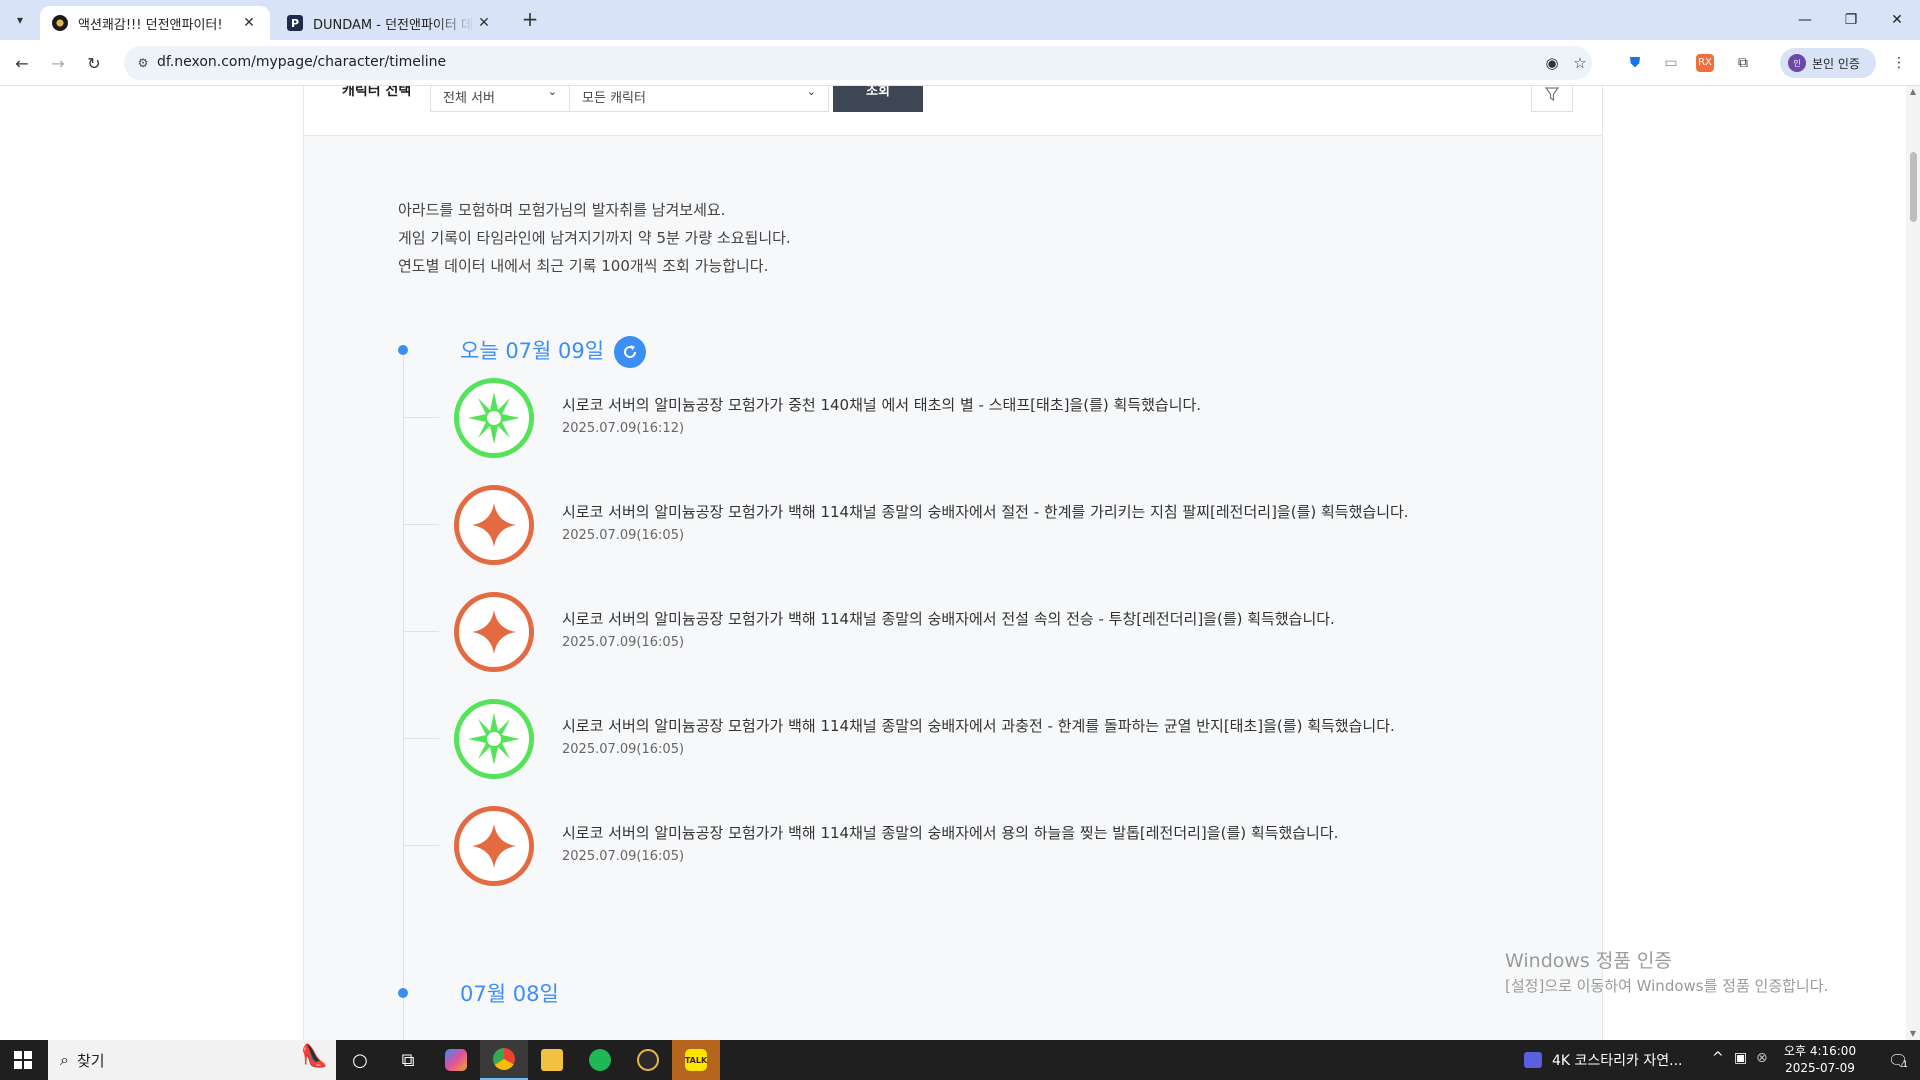  I want to click on spotify-button, so click(600, 1060).